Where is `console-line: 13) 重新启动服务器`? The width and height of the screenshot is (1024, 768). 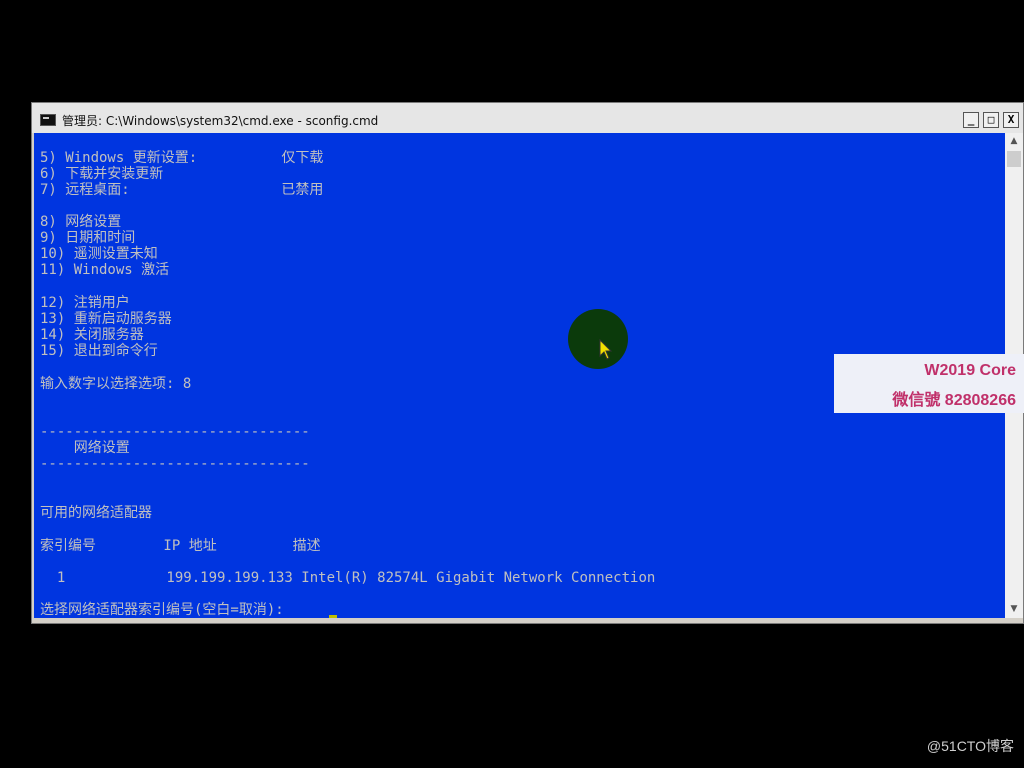 console-line: 13) 重新启动服务器 is located at coordinates (106, 319).